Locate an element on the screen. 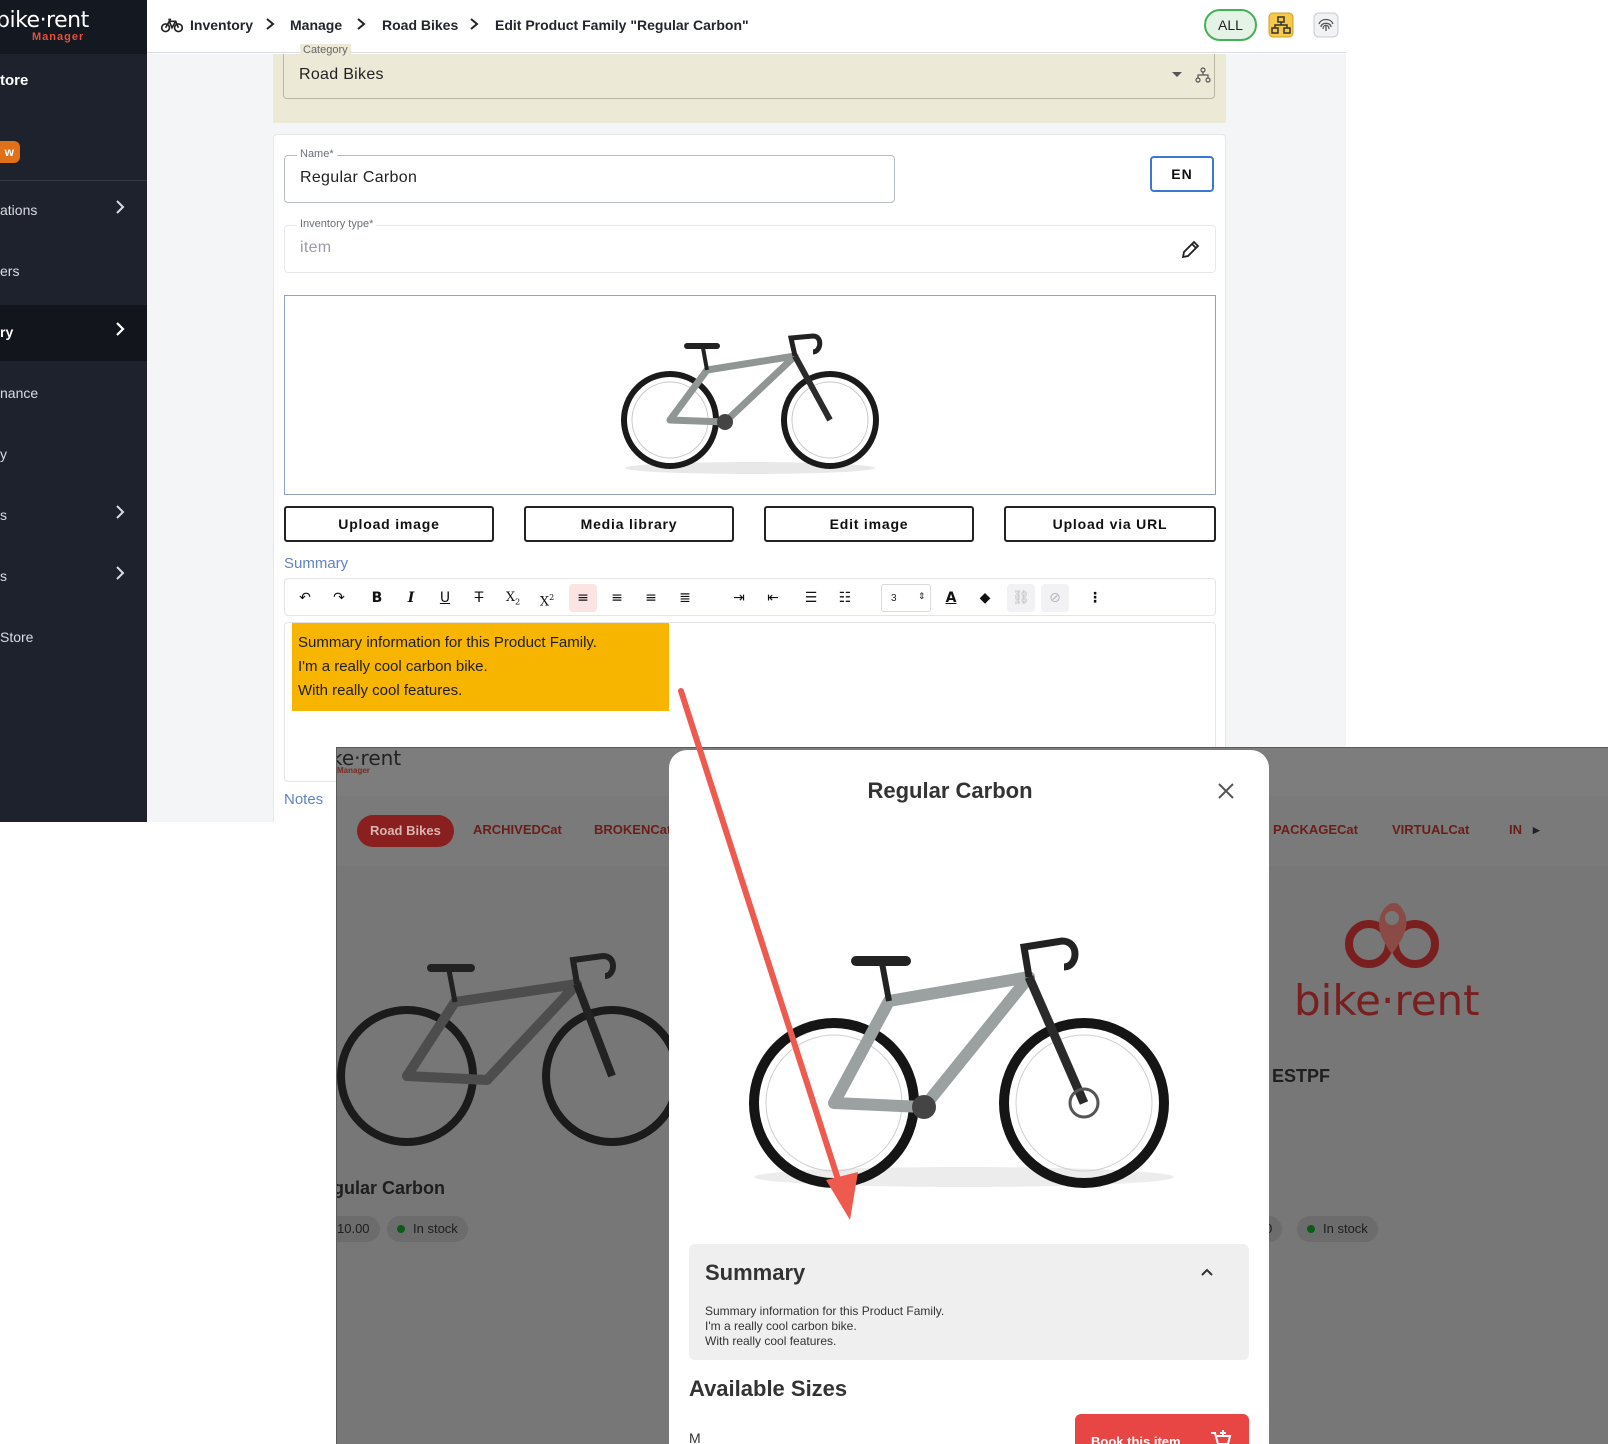  underline-icon: U is located at coordinates (445, 598).